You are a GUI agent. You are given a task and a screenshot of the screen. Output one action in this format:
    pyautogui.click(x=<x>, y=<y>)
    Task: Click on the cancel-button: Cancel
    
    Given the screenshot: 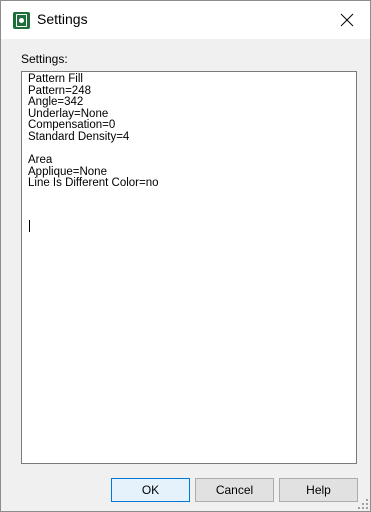 What is the action you would take?
    pyautogui.click(x=234, y=490)
    